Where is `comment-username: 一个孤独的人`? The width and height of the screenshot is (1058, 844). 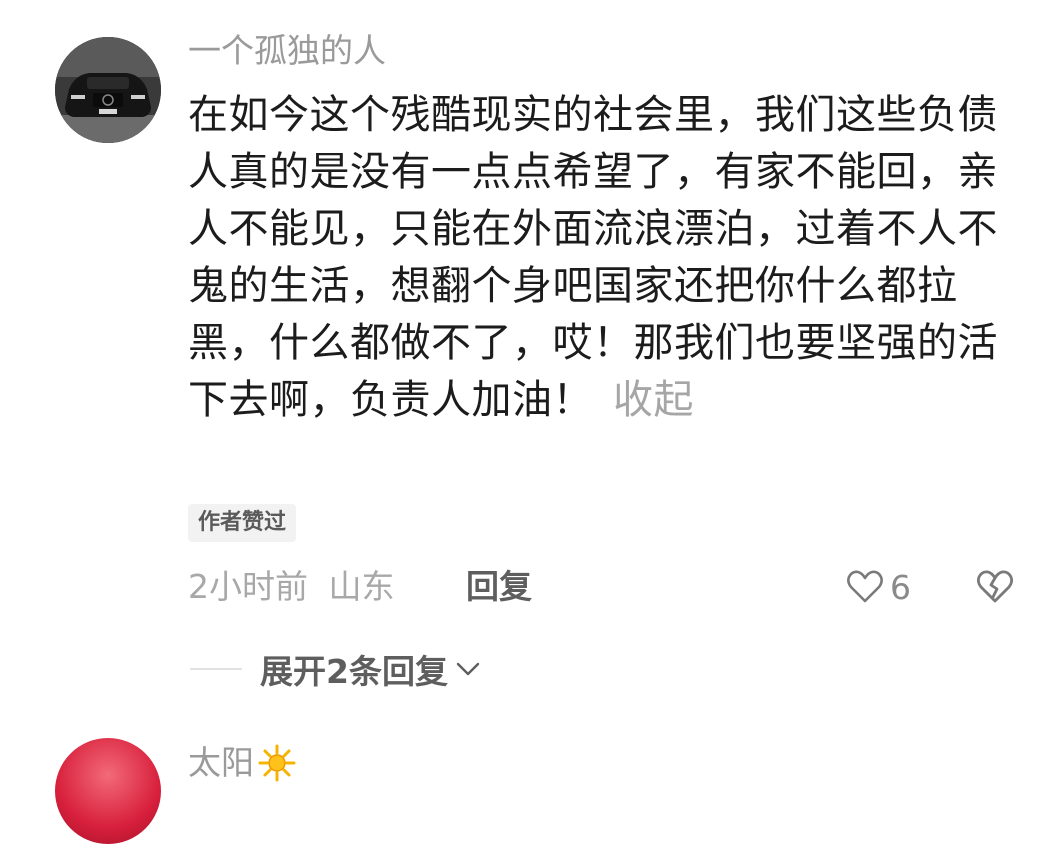 comment-username: 一个孤独的人 is located at coordinates (287, 51).